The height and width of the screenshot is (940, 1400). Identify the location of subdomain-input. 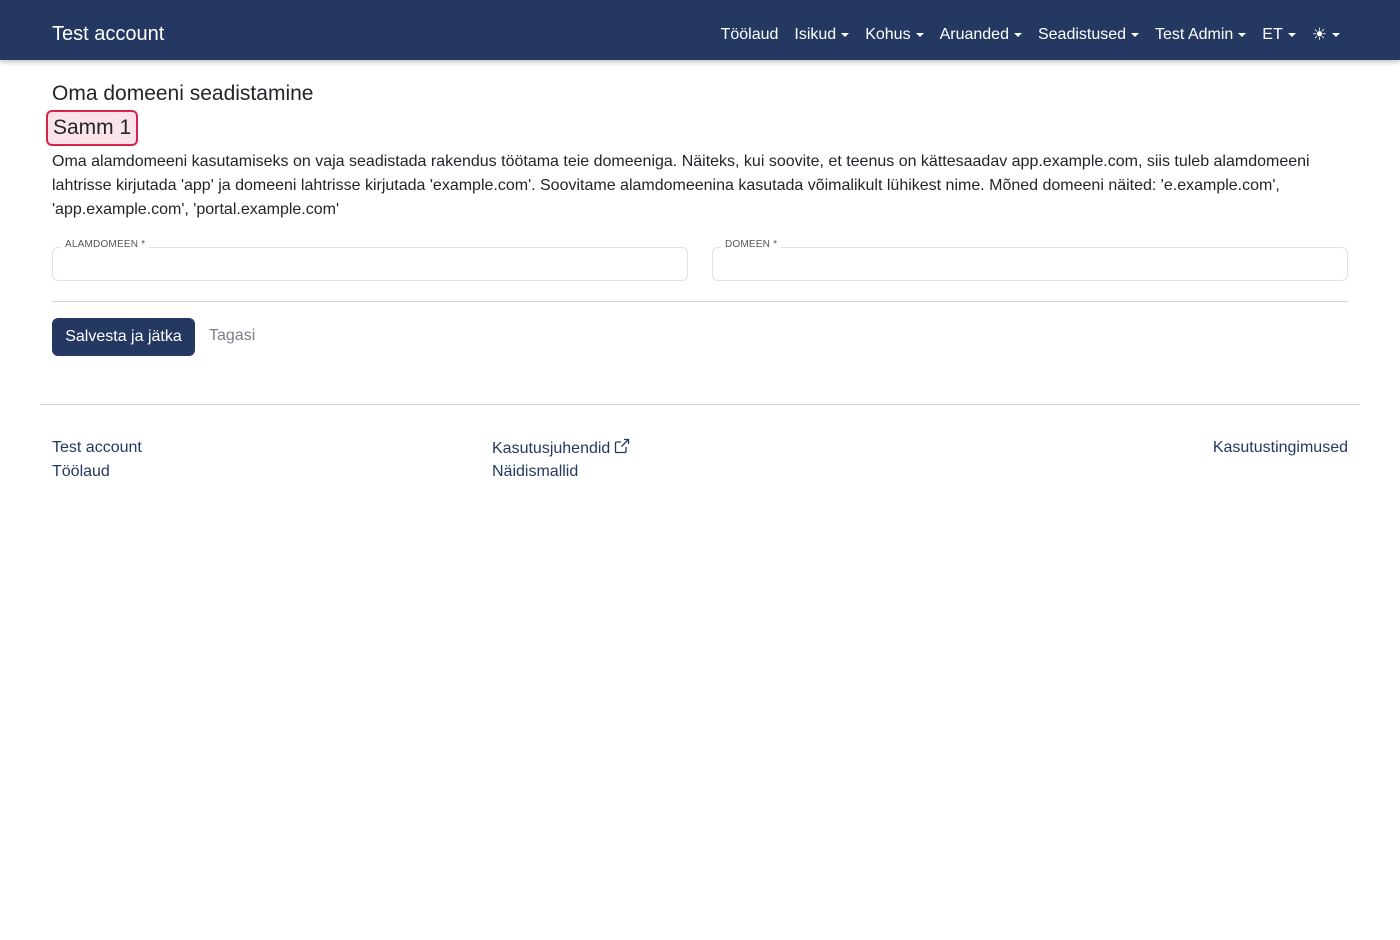
(370, 264).